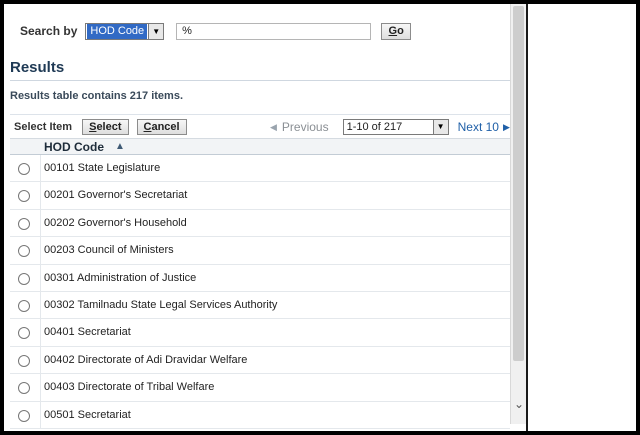 This screenshot has width=640, height=435. I want to click on vertical-scrollbar: ⌄, so click(518, 214).